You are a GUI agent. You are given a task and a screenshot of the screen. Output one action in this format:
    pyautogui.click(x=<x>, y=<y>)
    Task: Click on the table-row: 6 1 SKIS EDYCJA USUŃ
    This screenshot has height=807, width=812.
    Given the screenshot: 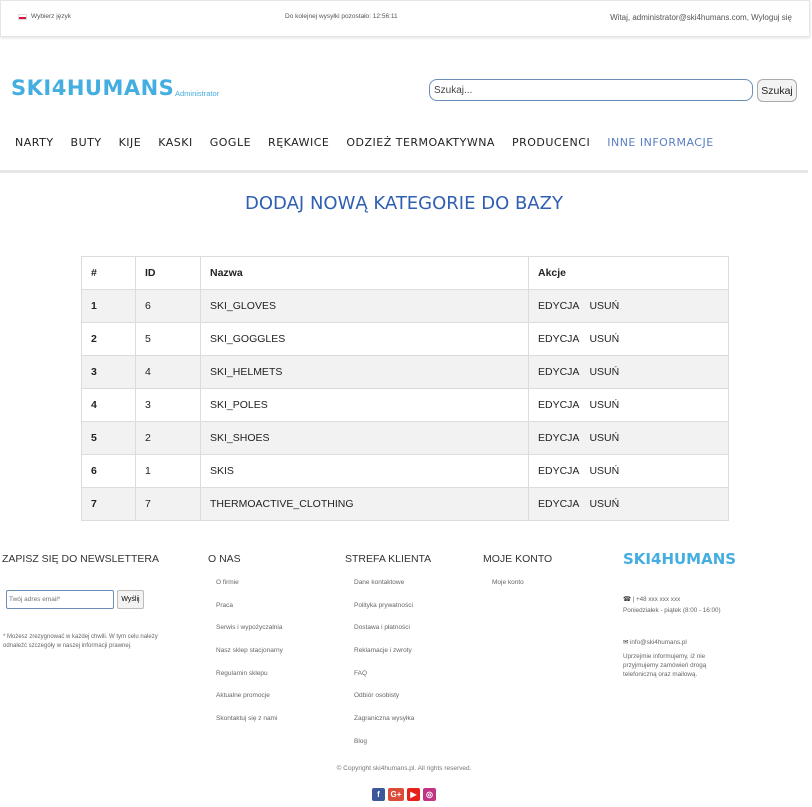 What is the action you would take?
    pyautogui.click(x=405, y=471)
    